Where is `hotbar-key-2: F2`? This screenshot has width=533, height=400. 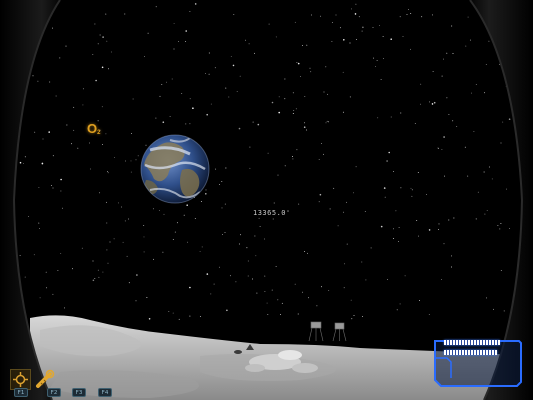 hotbar-key-2: F2 is located at coordinates (54, 392).